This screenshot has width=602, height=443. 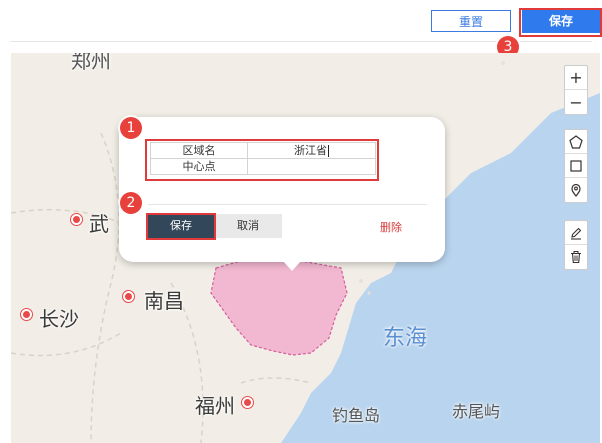 What do you see at coordinates (287, 204) in the screenshot?
I see `popup-divider` at bounding box center [287, 204].